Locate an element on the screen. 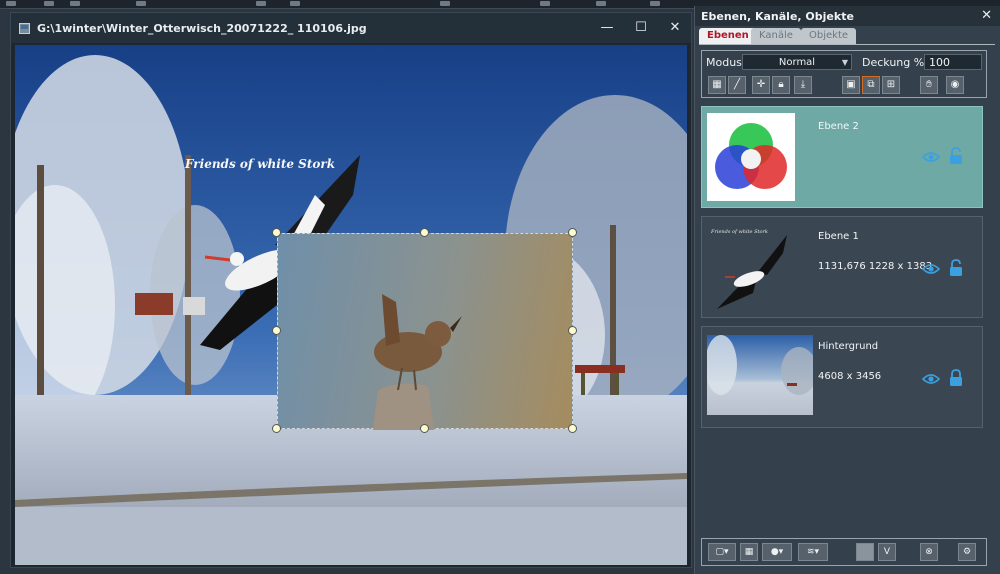 The width and height of the screenshot is (1000, 574). visibility-icon: V is located at coordinates (887, 552).